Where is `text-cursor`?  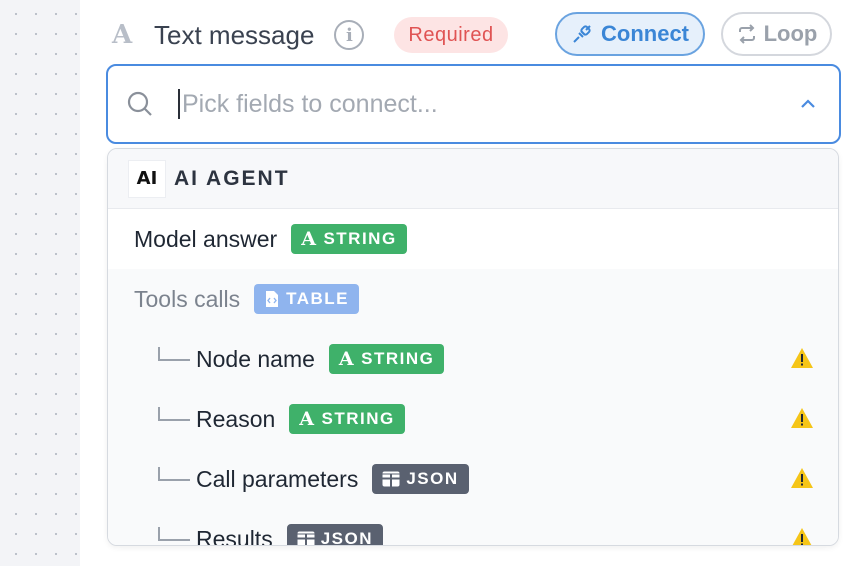
text-cursor is located at coordinates (179, 104).